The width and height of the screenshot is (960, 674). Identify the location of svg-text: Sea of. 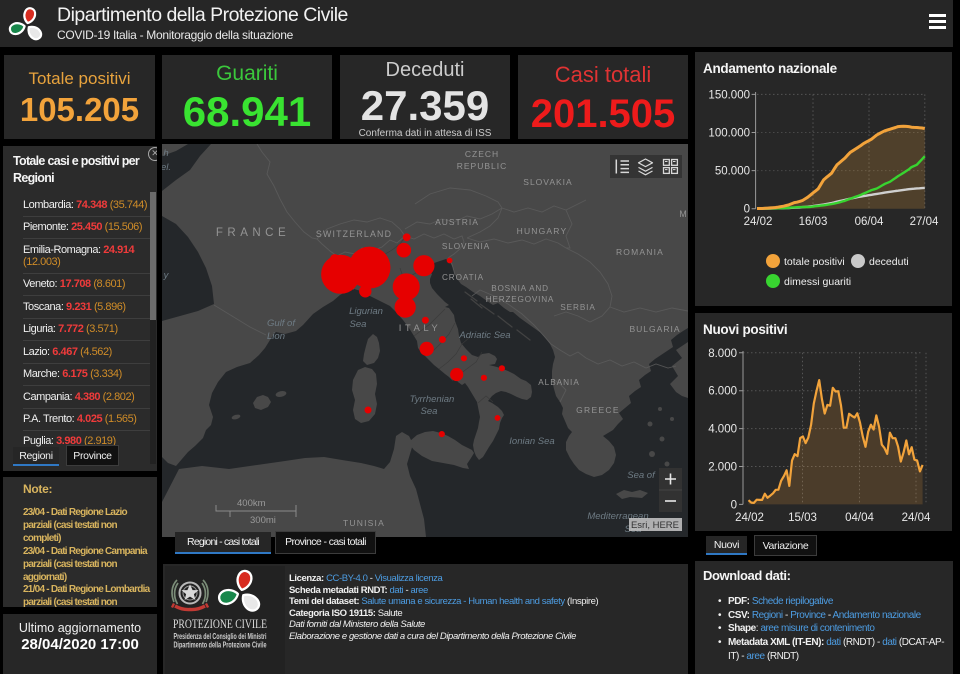
(641, 475).